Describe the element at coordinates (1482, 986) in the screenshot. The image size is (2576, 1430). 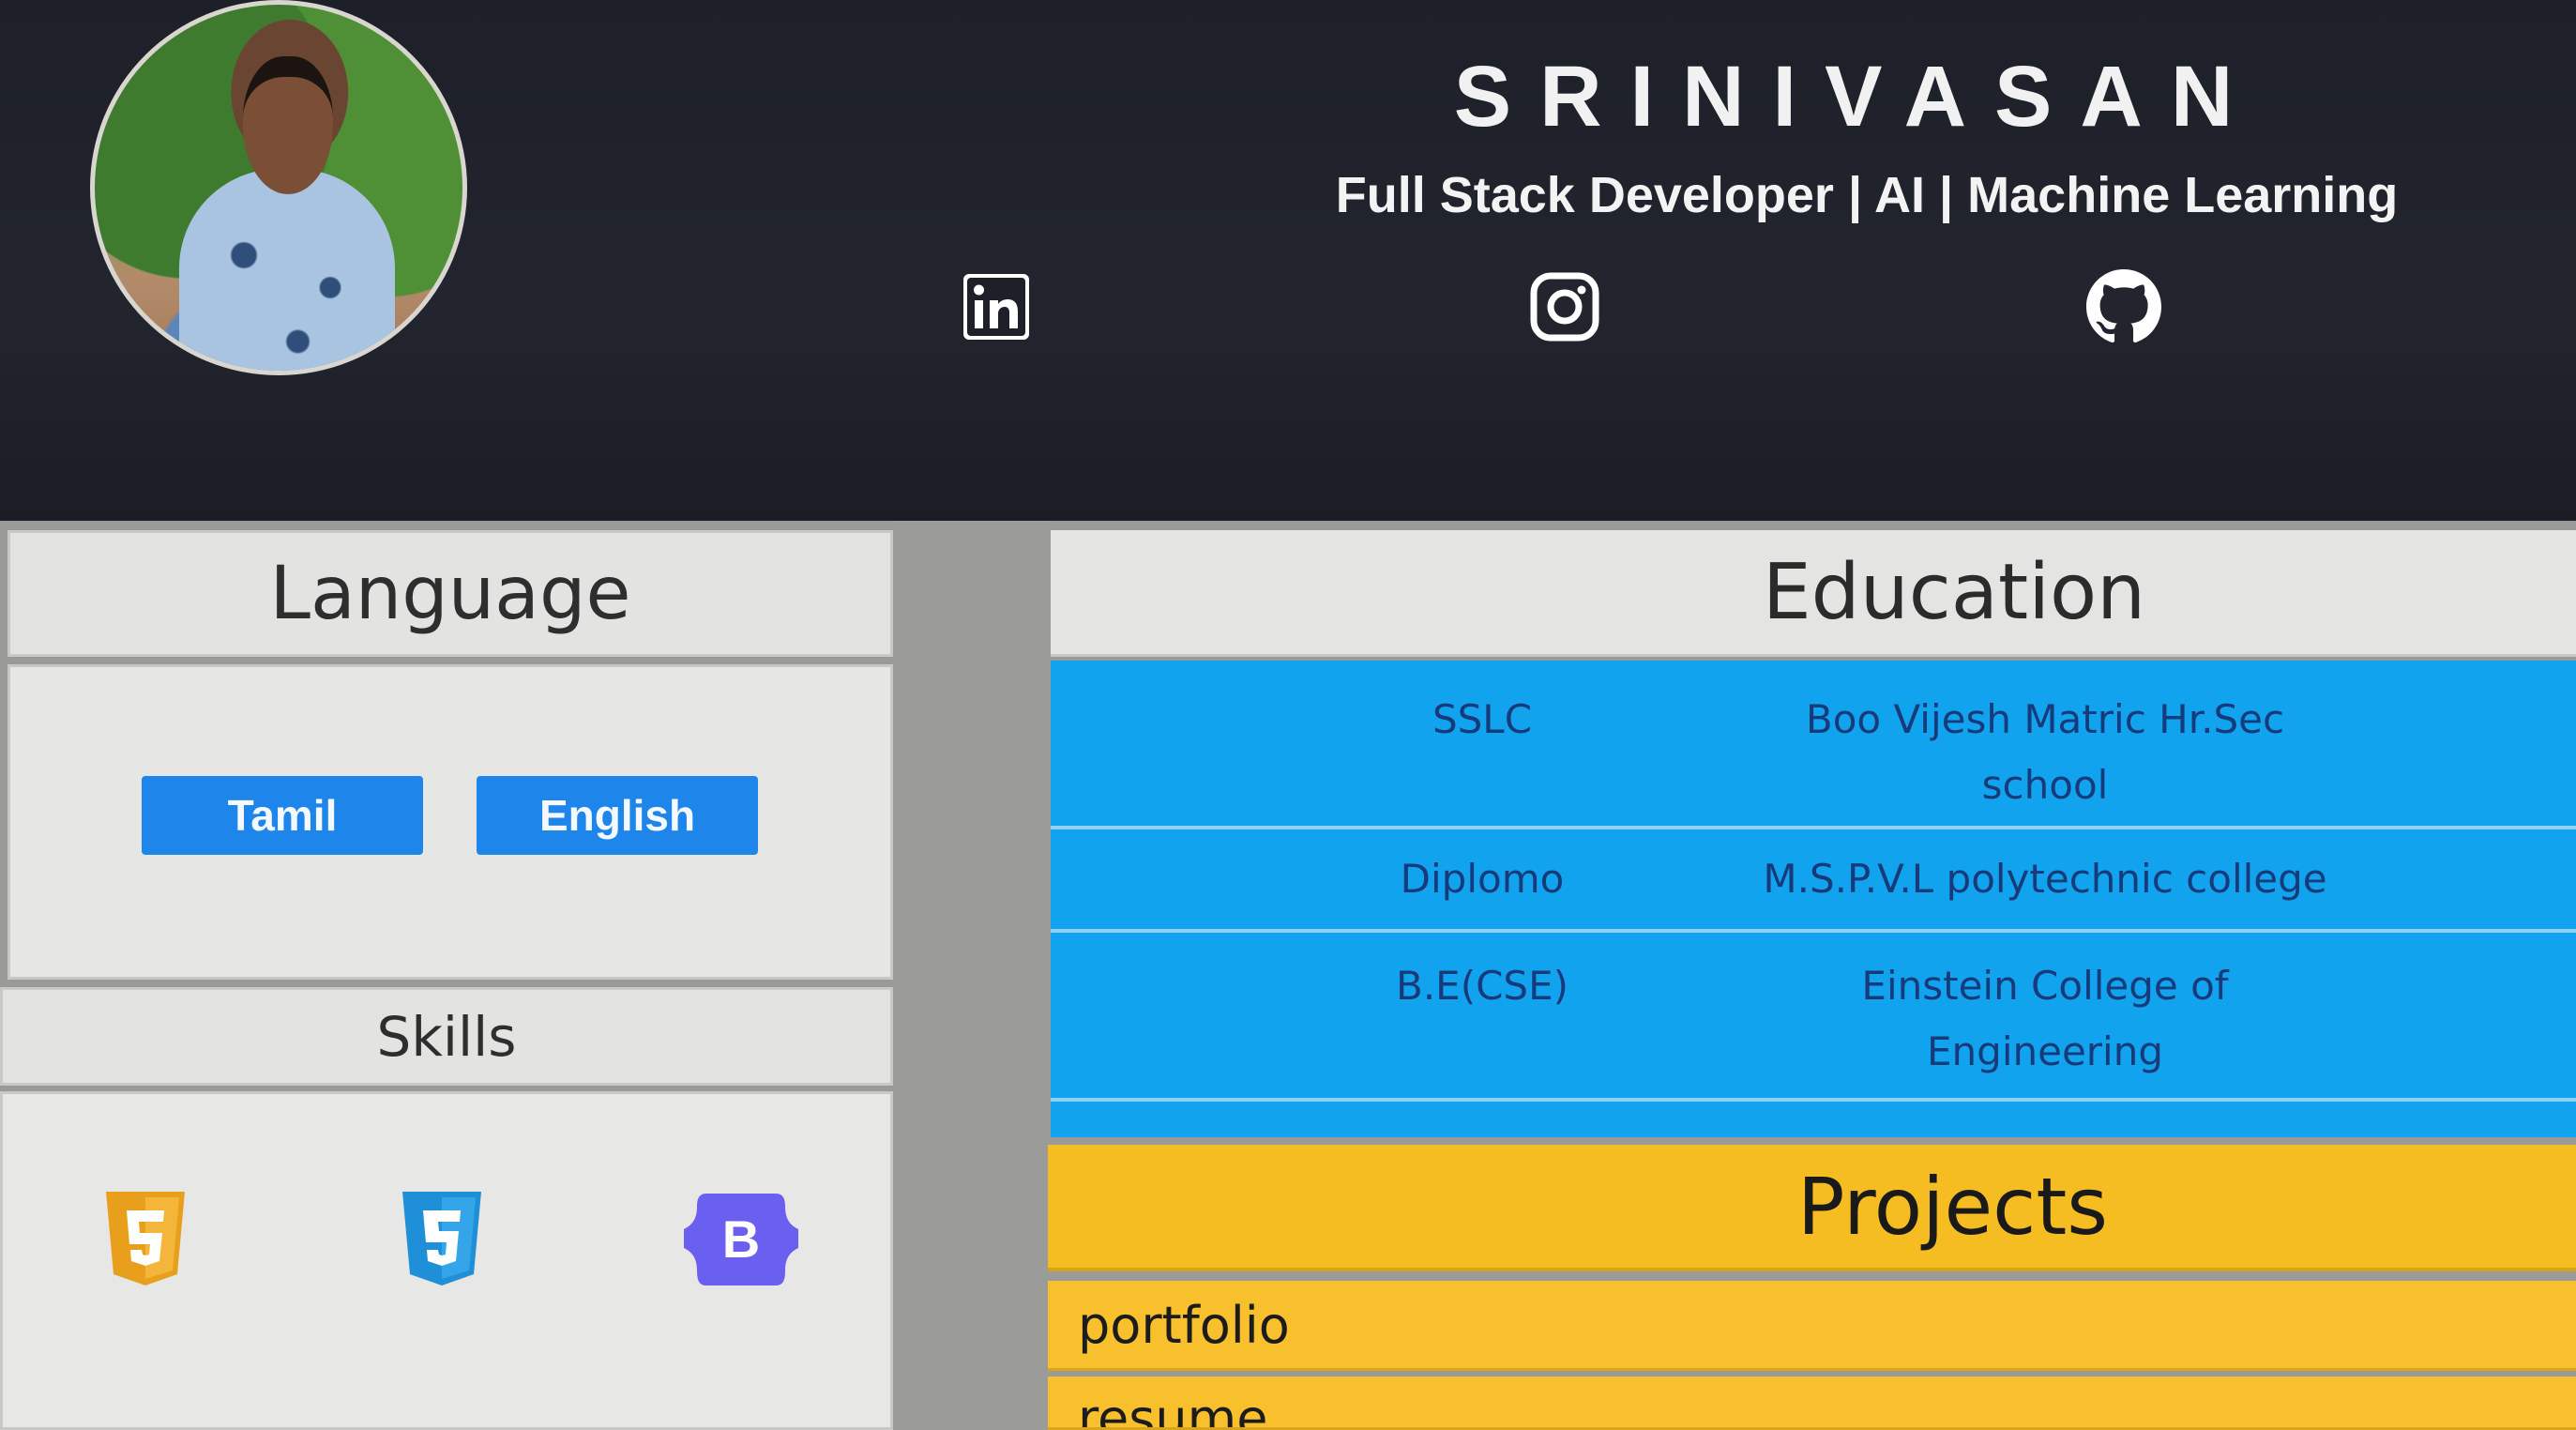
I see `education-level: B.E(CSE)` at that location.